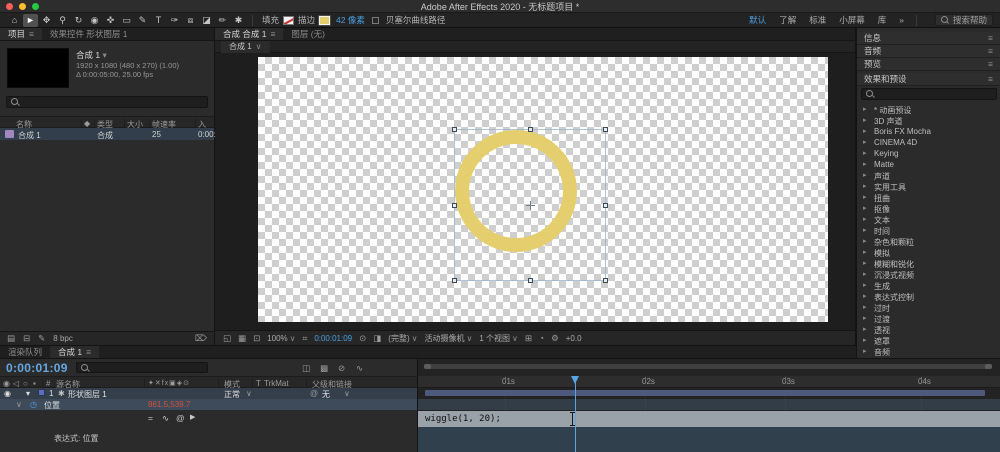 This screenshot has height=452, width=1000. What do you see at coordinates (6, 383) in the screenshot?
I see `eye-icon: ◉` at bounding box center [6, 383].